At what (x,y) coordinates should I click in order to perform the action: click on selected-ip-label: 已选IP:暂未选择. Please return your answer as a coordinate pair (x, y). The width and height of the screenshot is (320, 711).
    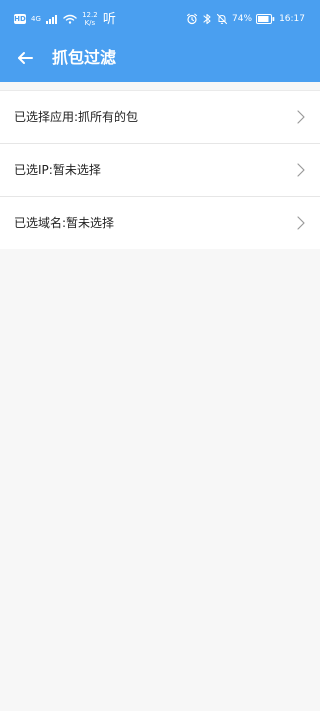
    Looking at the image, I should click on (57, 170).